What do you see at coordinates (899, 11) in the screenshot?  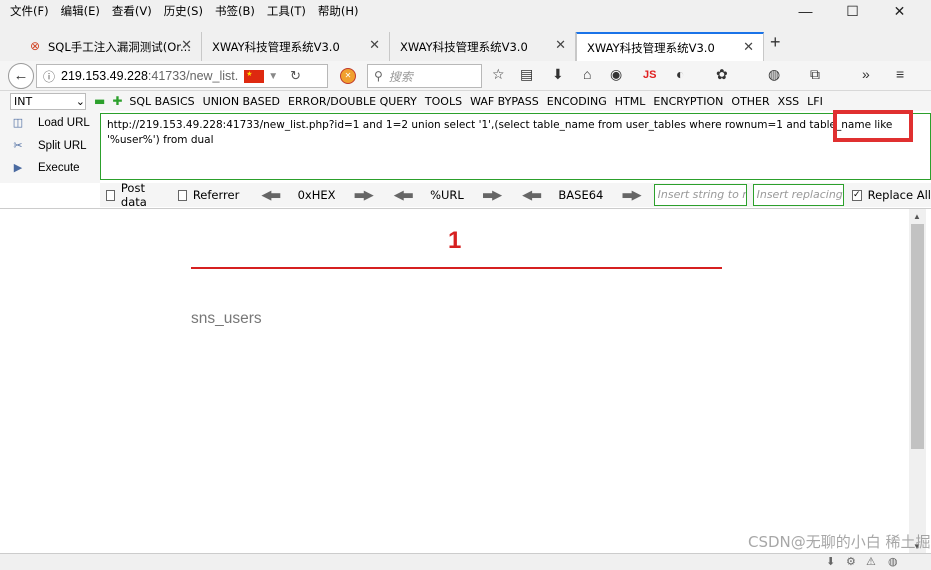 I see `close-window-button: ✕` at bounding box center [899, 11].